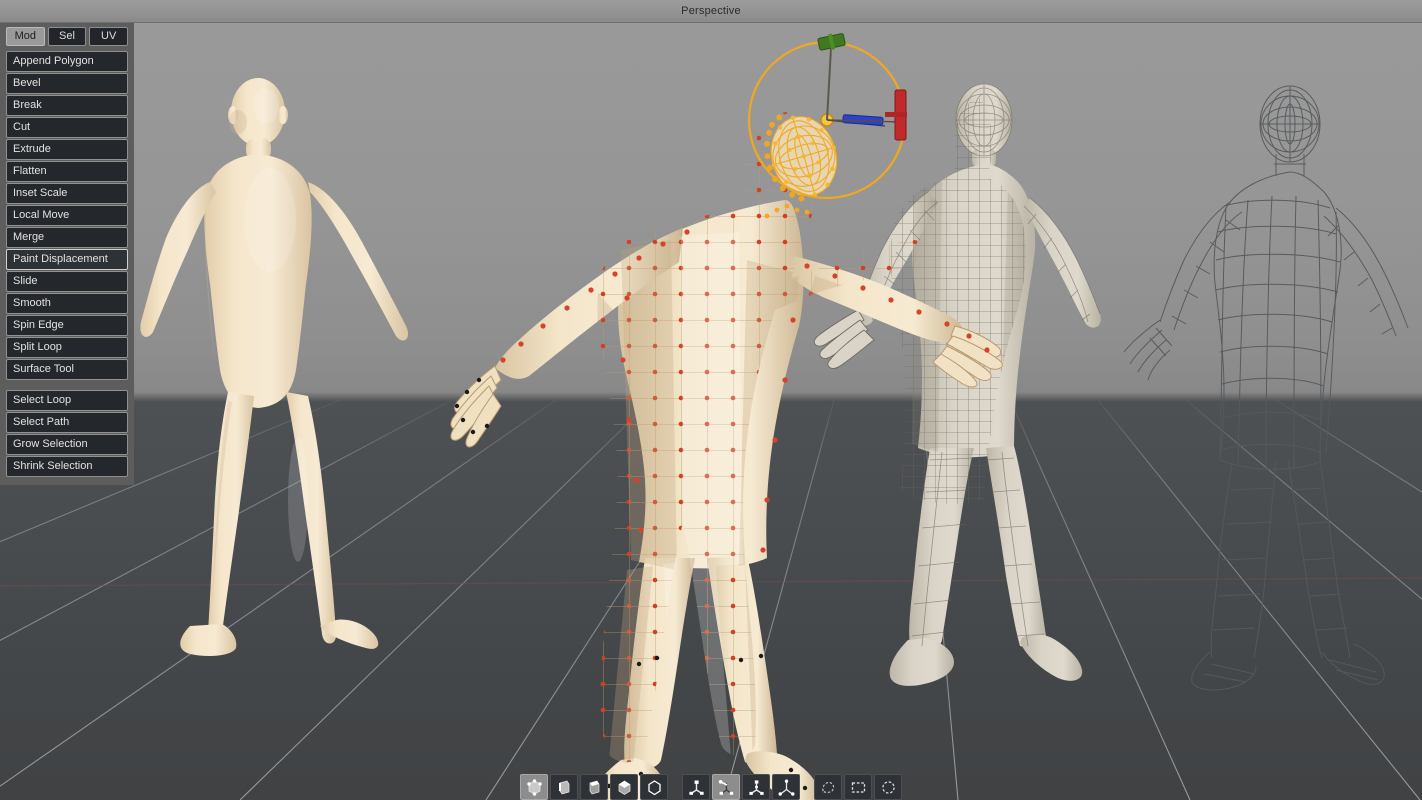 The height and width of the screenshot is (800, 1422). I want to click on circle-select-button, so click(888, 787).